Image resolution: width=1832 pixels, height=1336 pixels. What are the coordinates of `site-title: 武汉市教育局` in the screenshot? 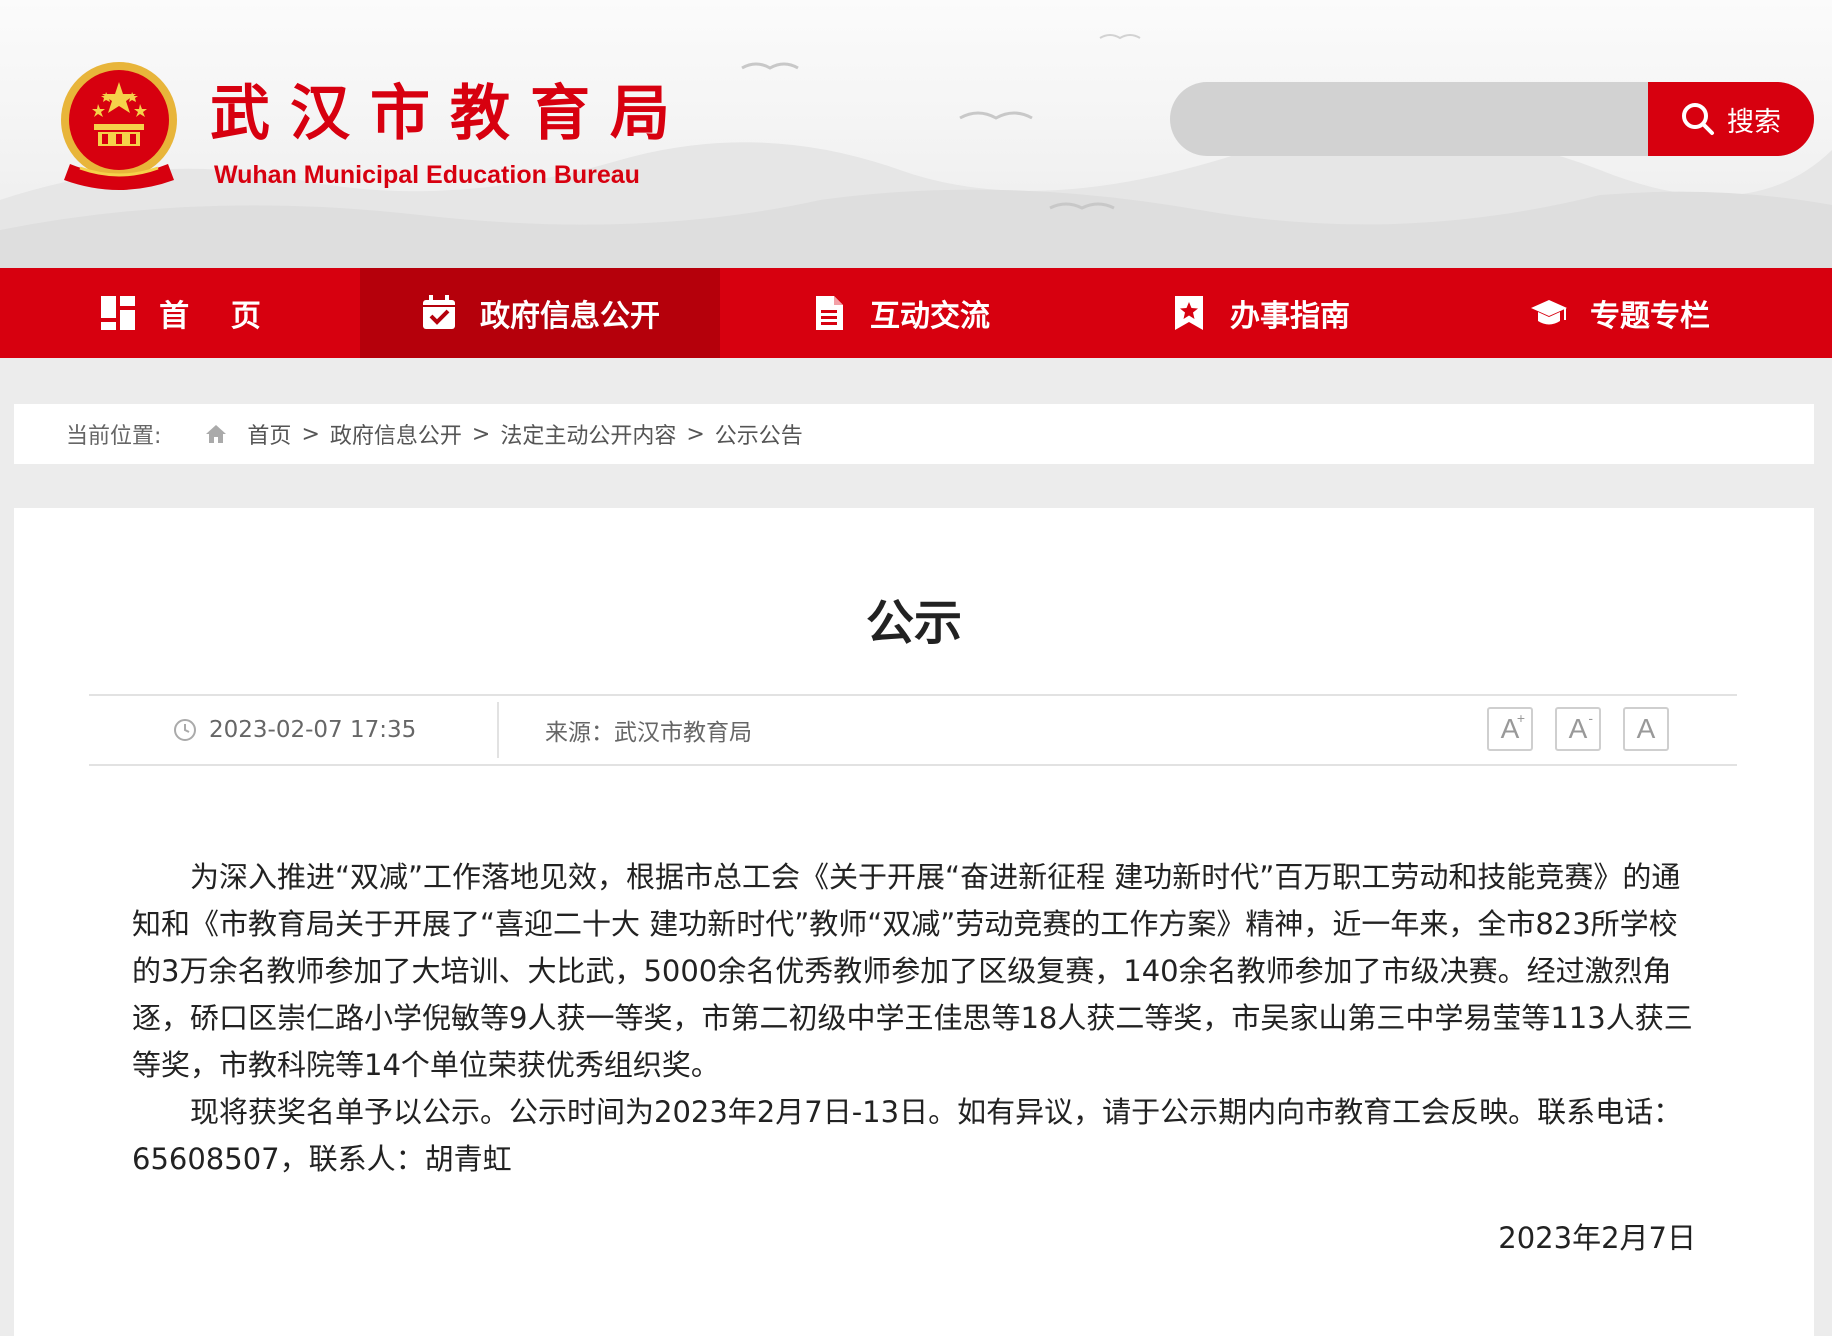 It's located at (450, 114).